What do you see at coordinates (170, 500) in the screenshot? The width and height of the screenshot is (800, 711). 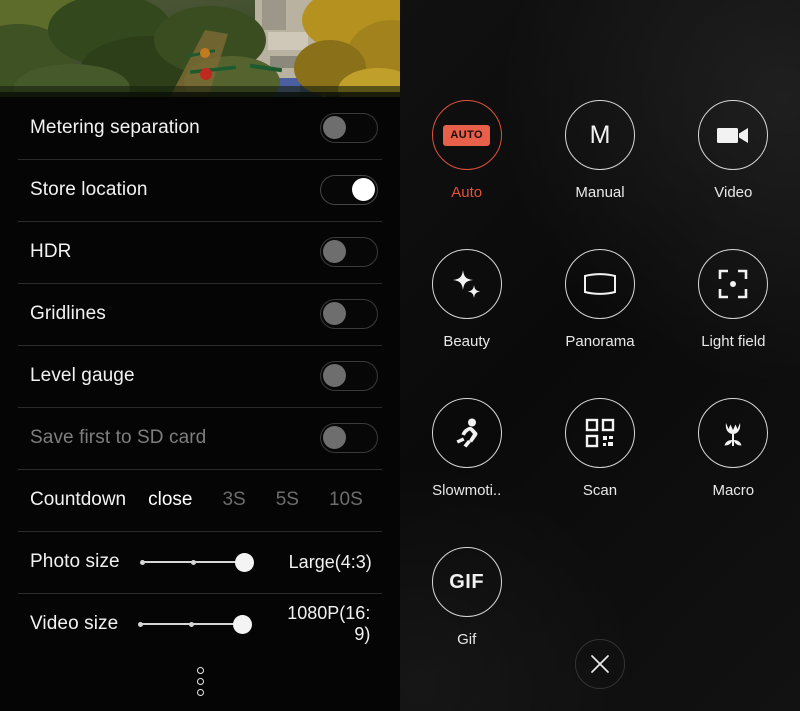 I see `countdown-option-close: close` at bounding box center [170, 500].